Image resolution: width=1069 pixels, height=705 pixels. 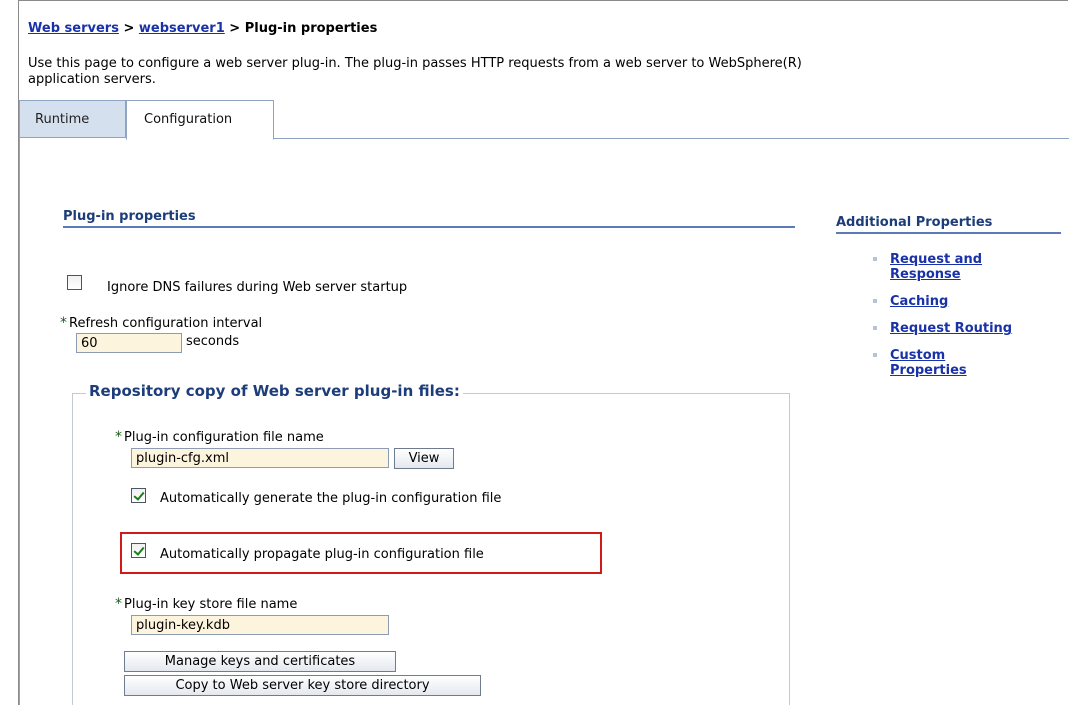 What do you see at coordinates (74, 282) in the screenshot?
I see `ignore-dns-checkbox` at bounding box center [74, 282].